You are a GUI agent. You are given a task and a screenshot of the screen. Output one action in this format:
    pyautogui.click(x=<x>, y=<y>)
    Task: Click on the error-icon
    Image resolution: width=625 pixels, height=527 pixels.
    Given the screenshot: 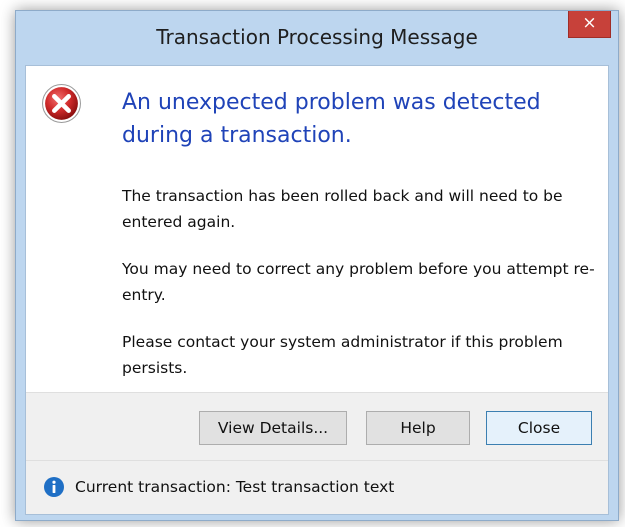 What is the action you would take?
    pyautogui.click(x=61, y=103)
    